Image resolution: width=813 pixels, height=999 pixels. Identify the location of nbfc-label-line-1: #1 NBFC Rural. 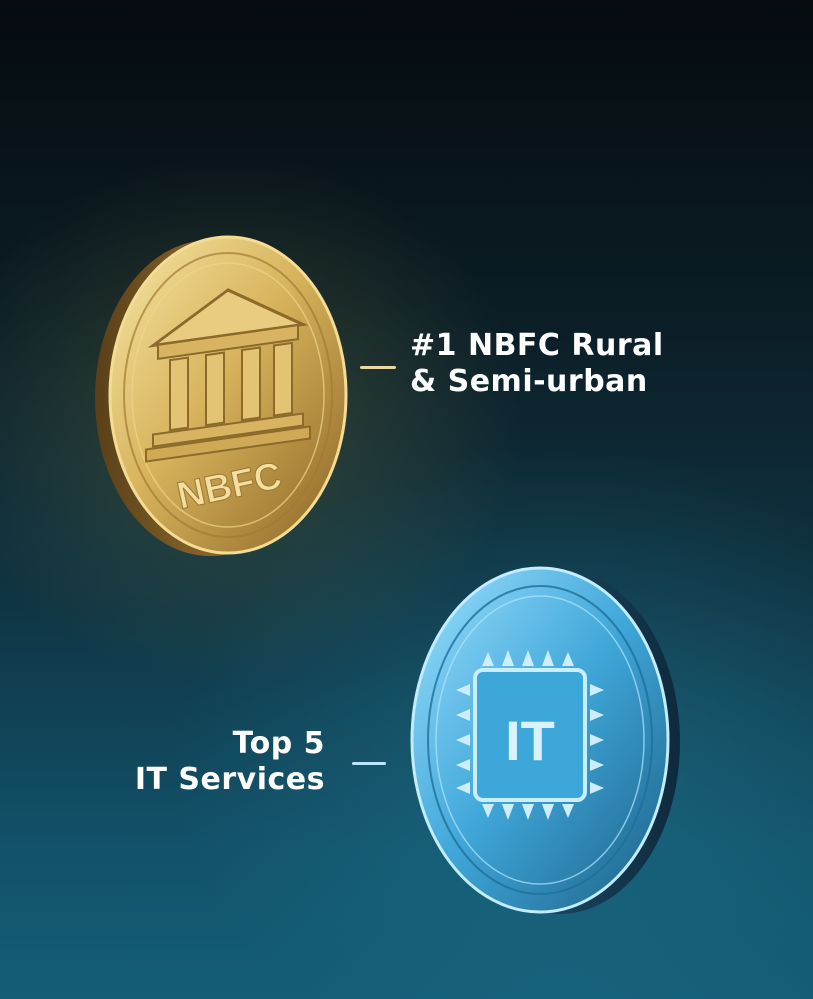
(537, 345).